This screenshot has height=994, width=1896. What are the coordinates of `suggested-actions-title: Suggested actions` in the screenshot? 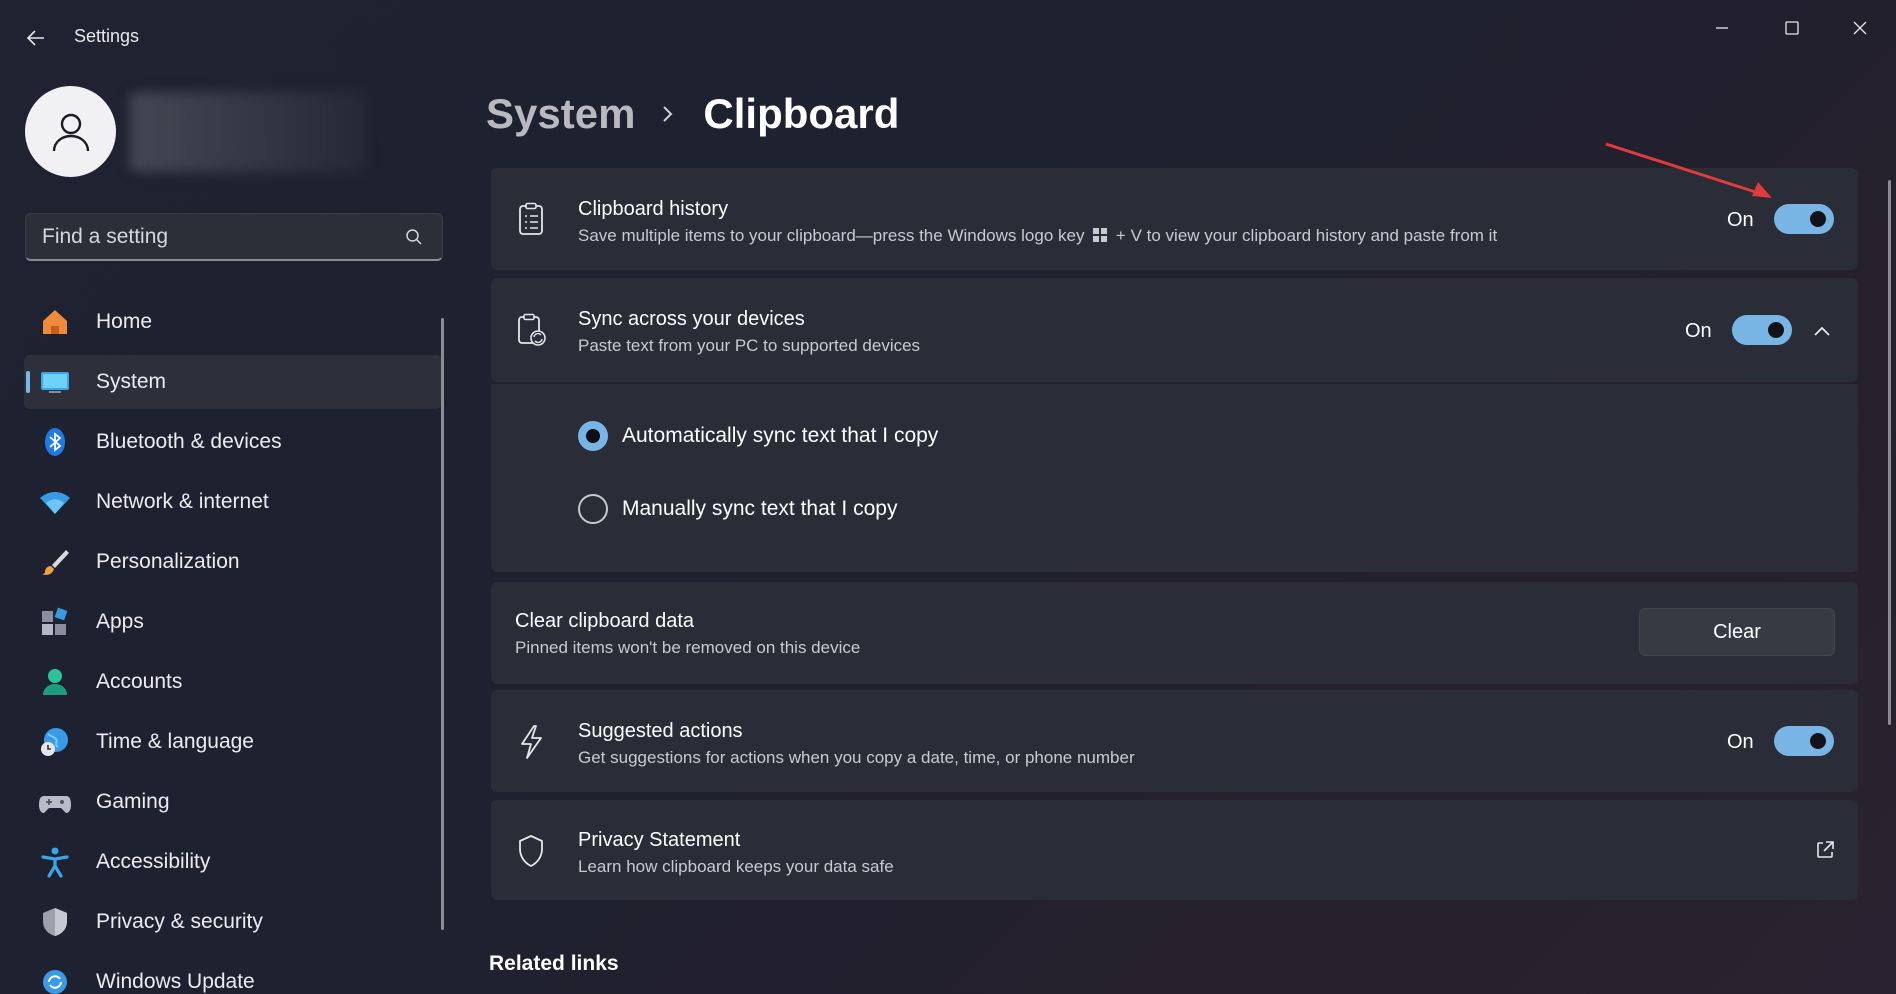 It's located at (660, 731).